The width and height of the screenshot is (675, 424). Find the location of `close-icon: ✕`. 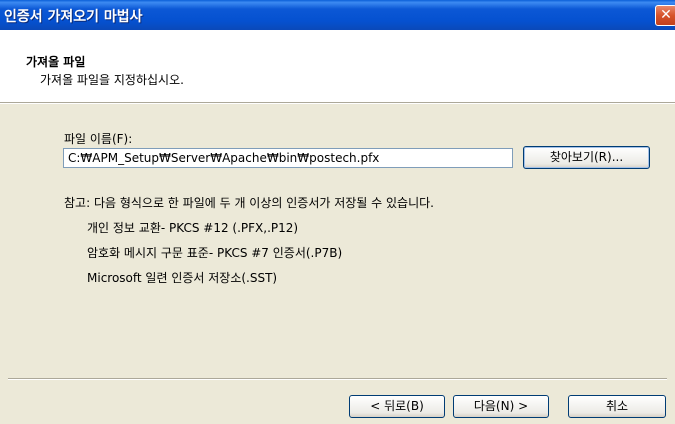

close-icon: ✕ is located at coordinates (666, 15).